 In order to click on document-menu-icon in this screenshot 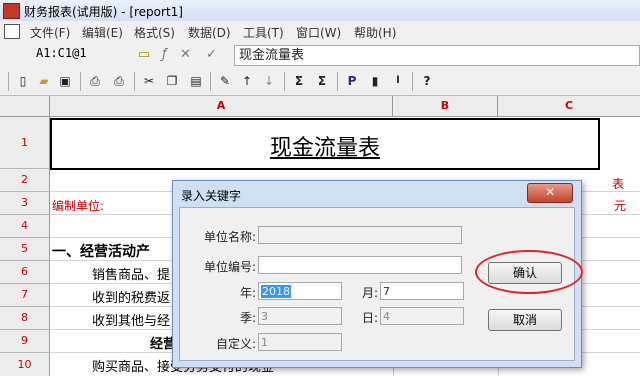, I will do `click(12, 31)`.